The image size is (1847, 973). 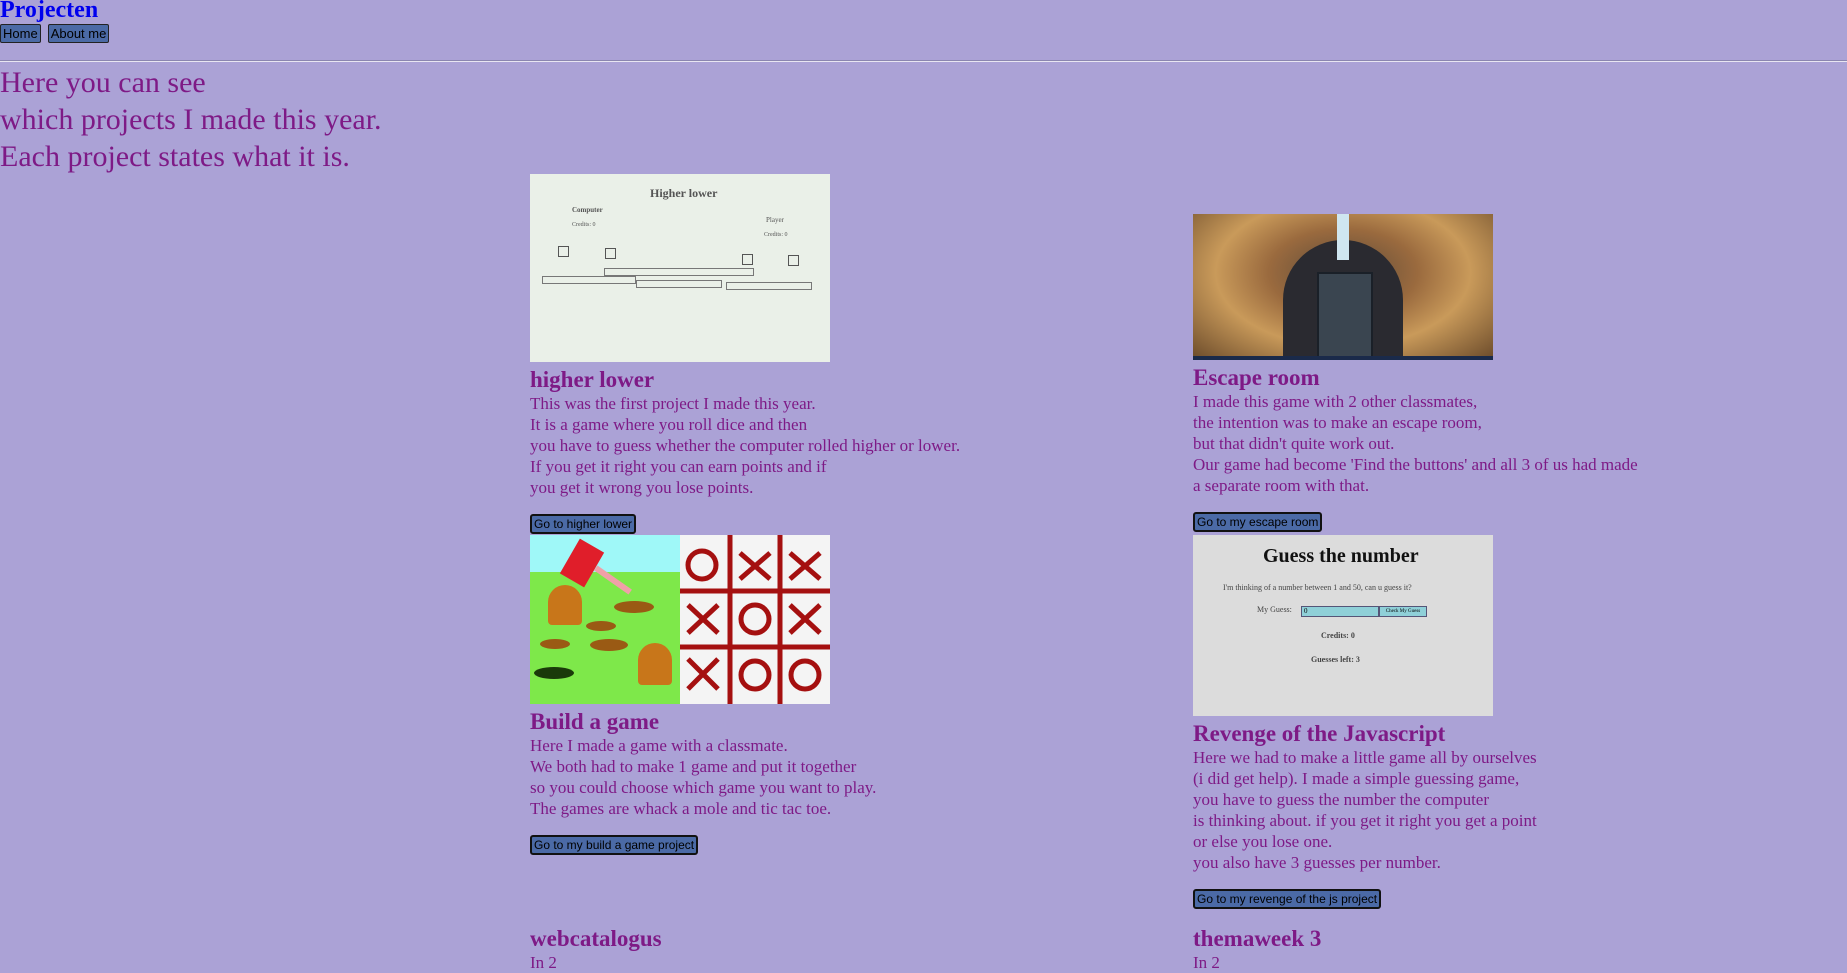 What do you see at coordinates (614, 845) in the screenshot?
I see `go-to-build-a-game-button: Go to my build a game project` at bounding box center [614, 845].